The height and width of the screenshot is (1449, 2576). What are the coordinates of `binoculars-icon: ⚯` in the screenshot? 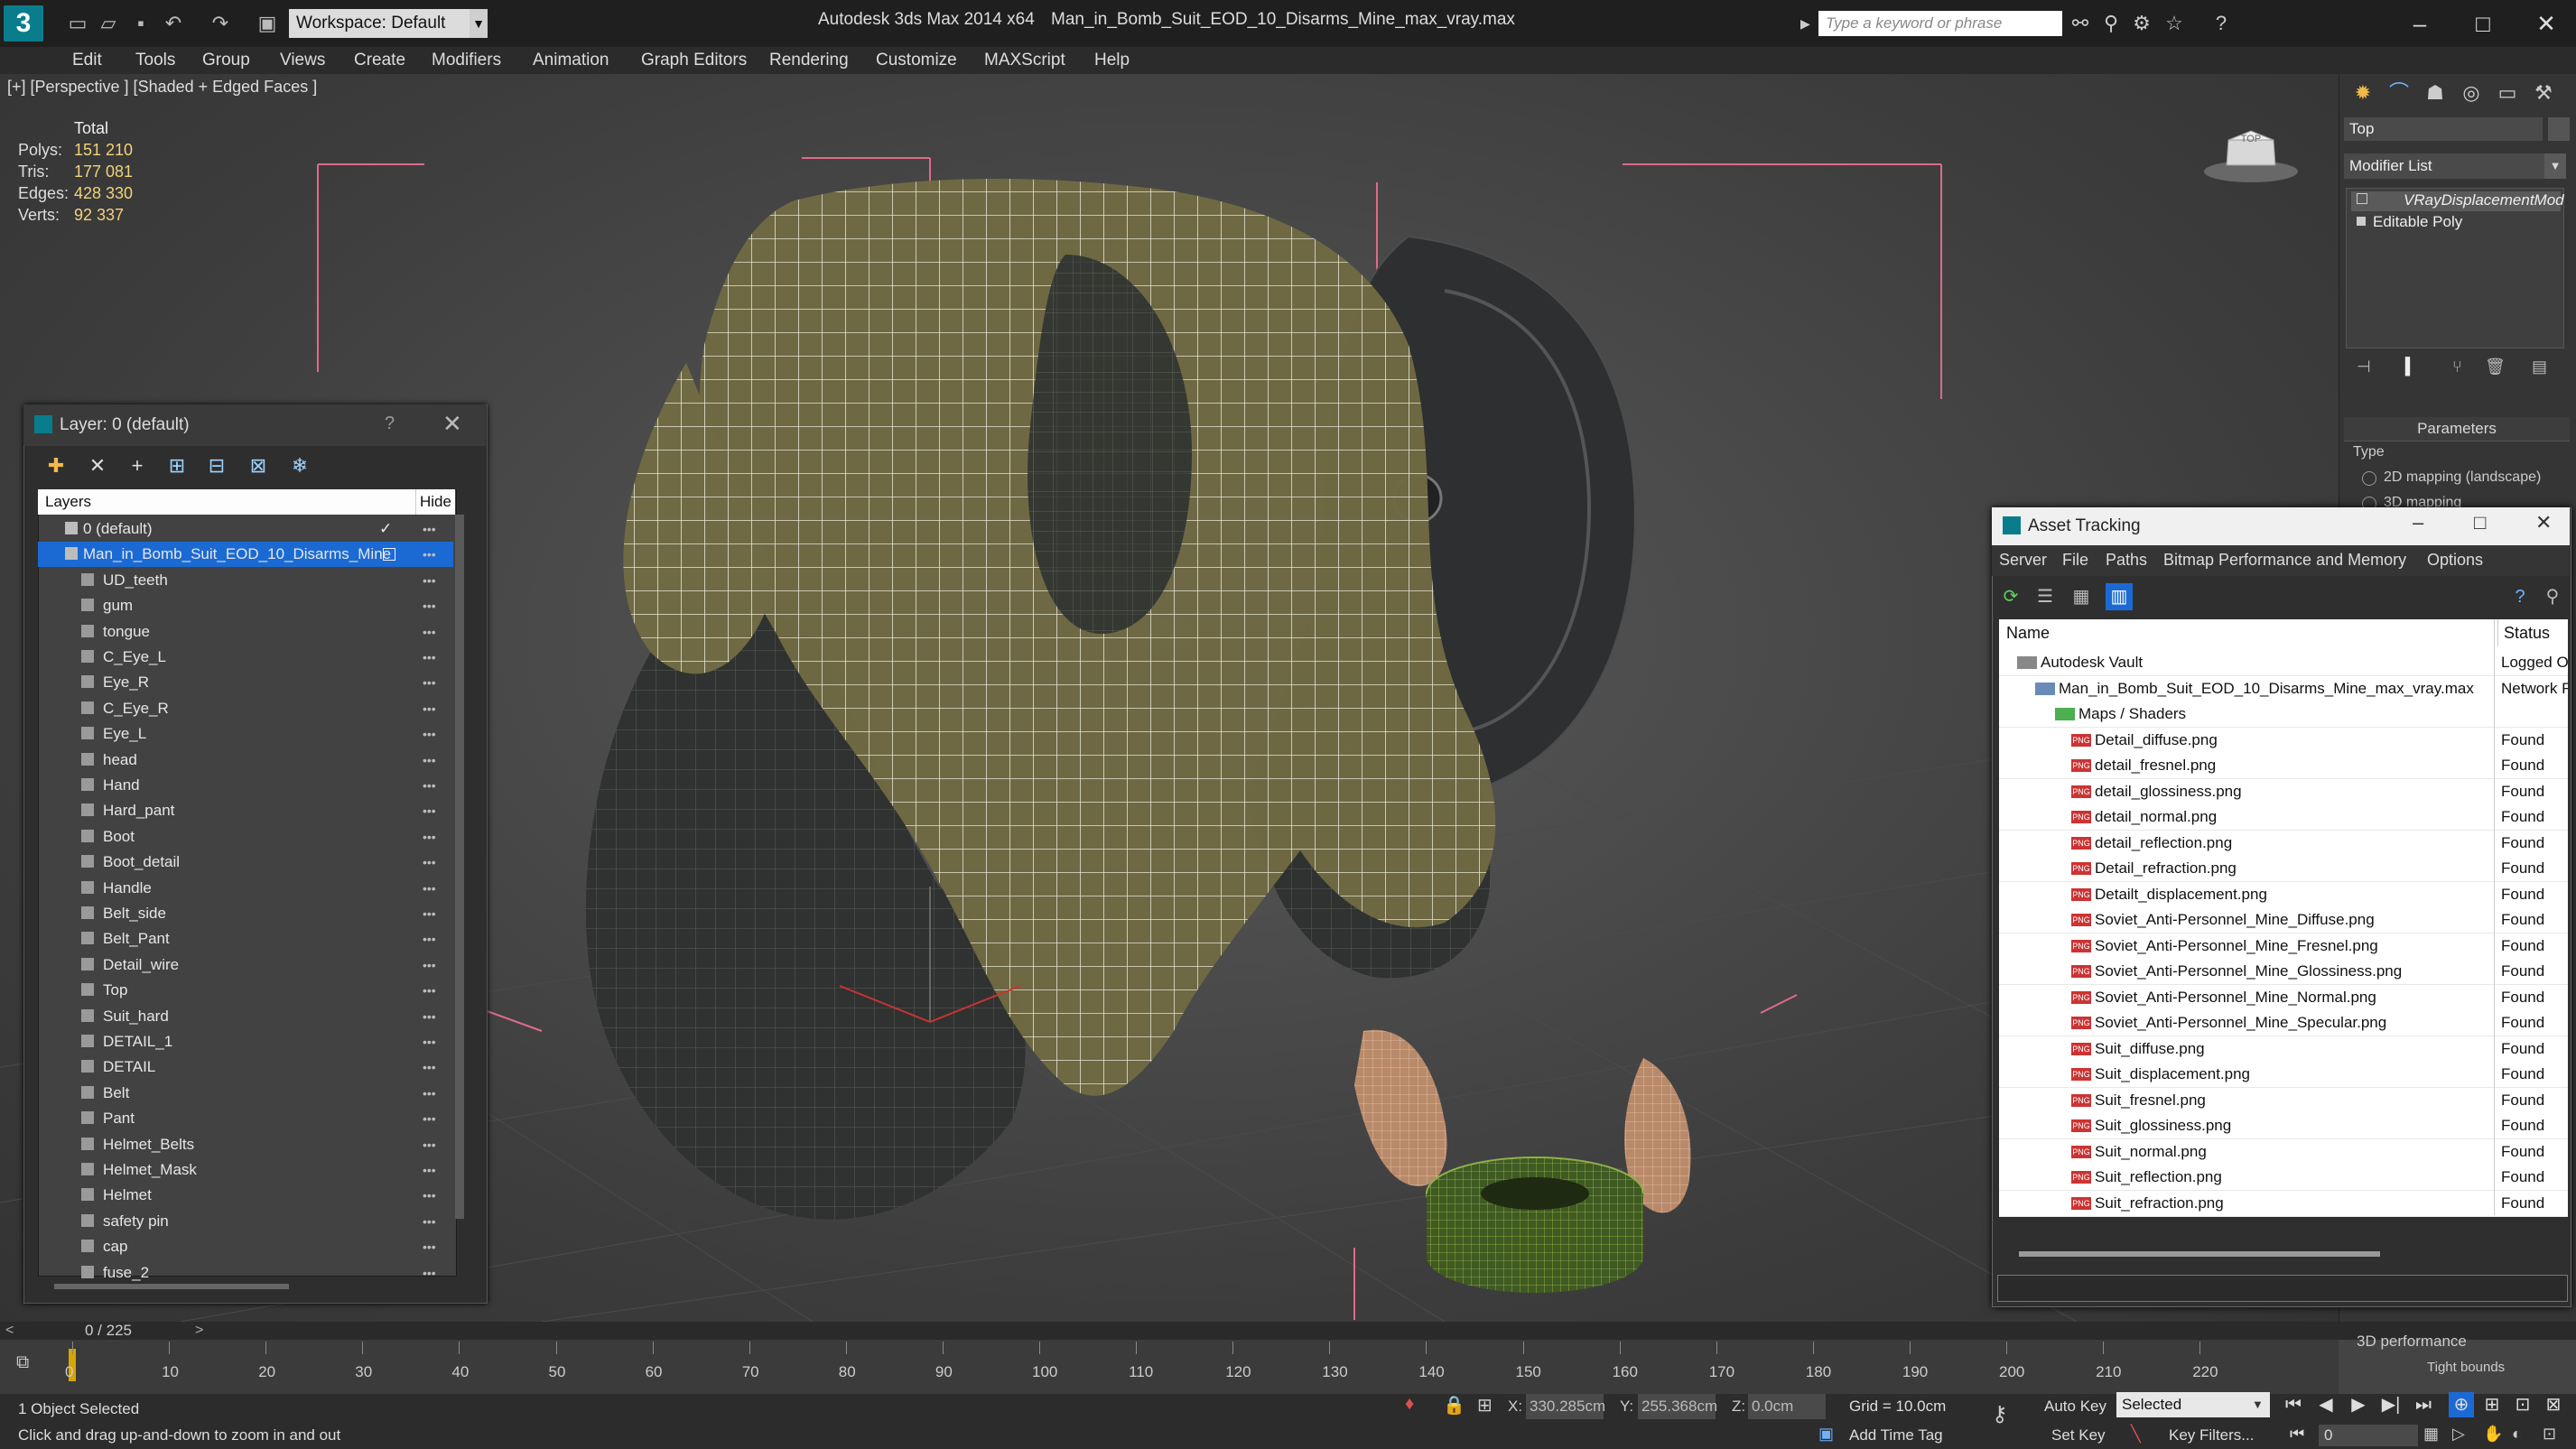 It's located at (2080, 23).